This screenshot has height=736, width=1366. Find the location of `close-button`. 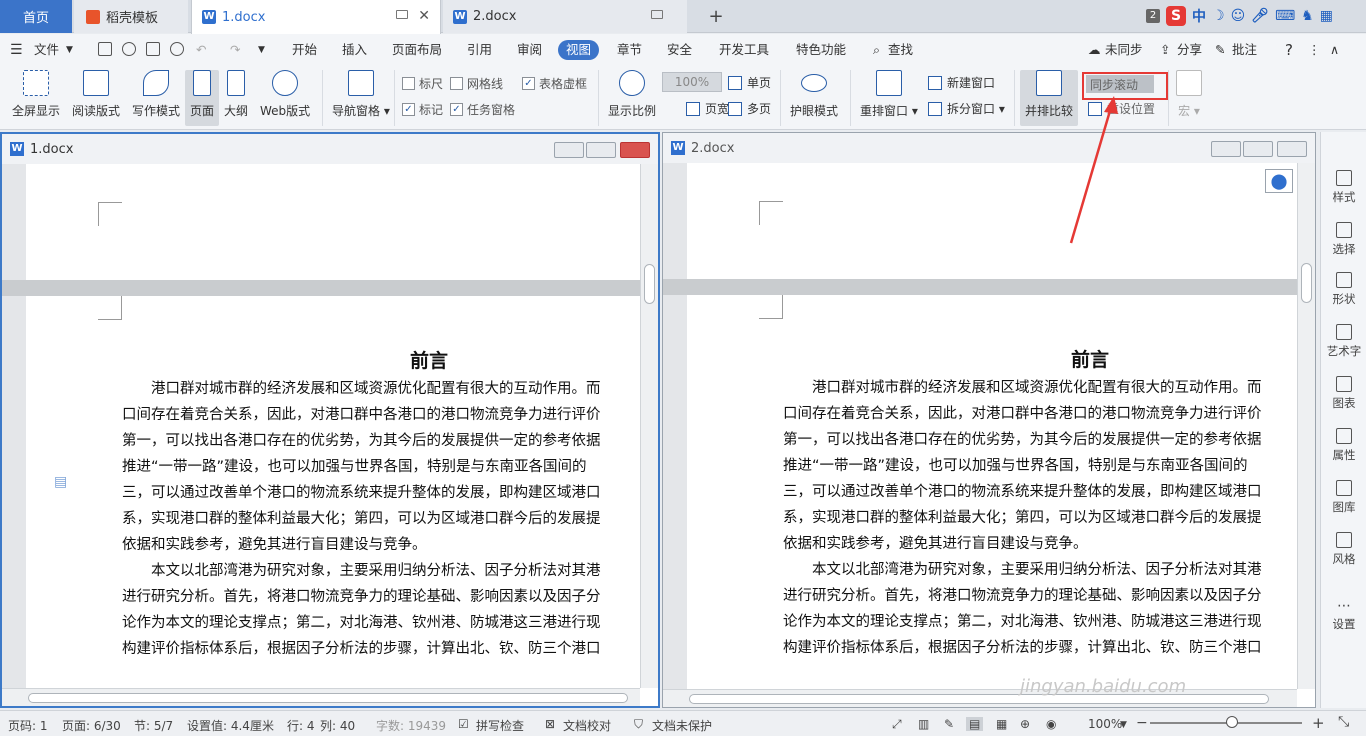

close-button is located at coordinates (635, 150).